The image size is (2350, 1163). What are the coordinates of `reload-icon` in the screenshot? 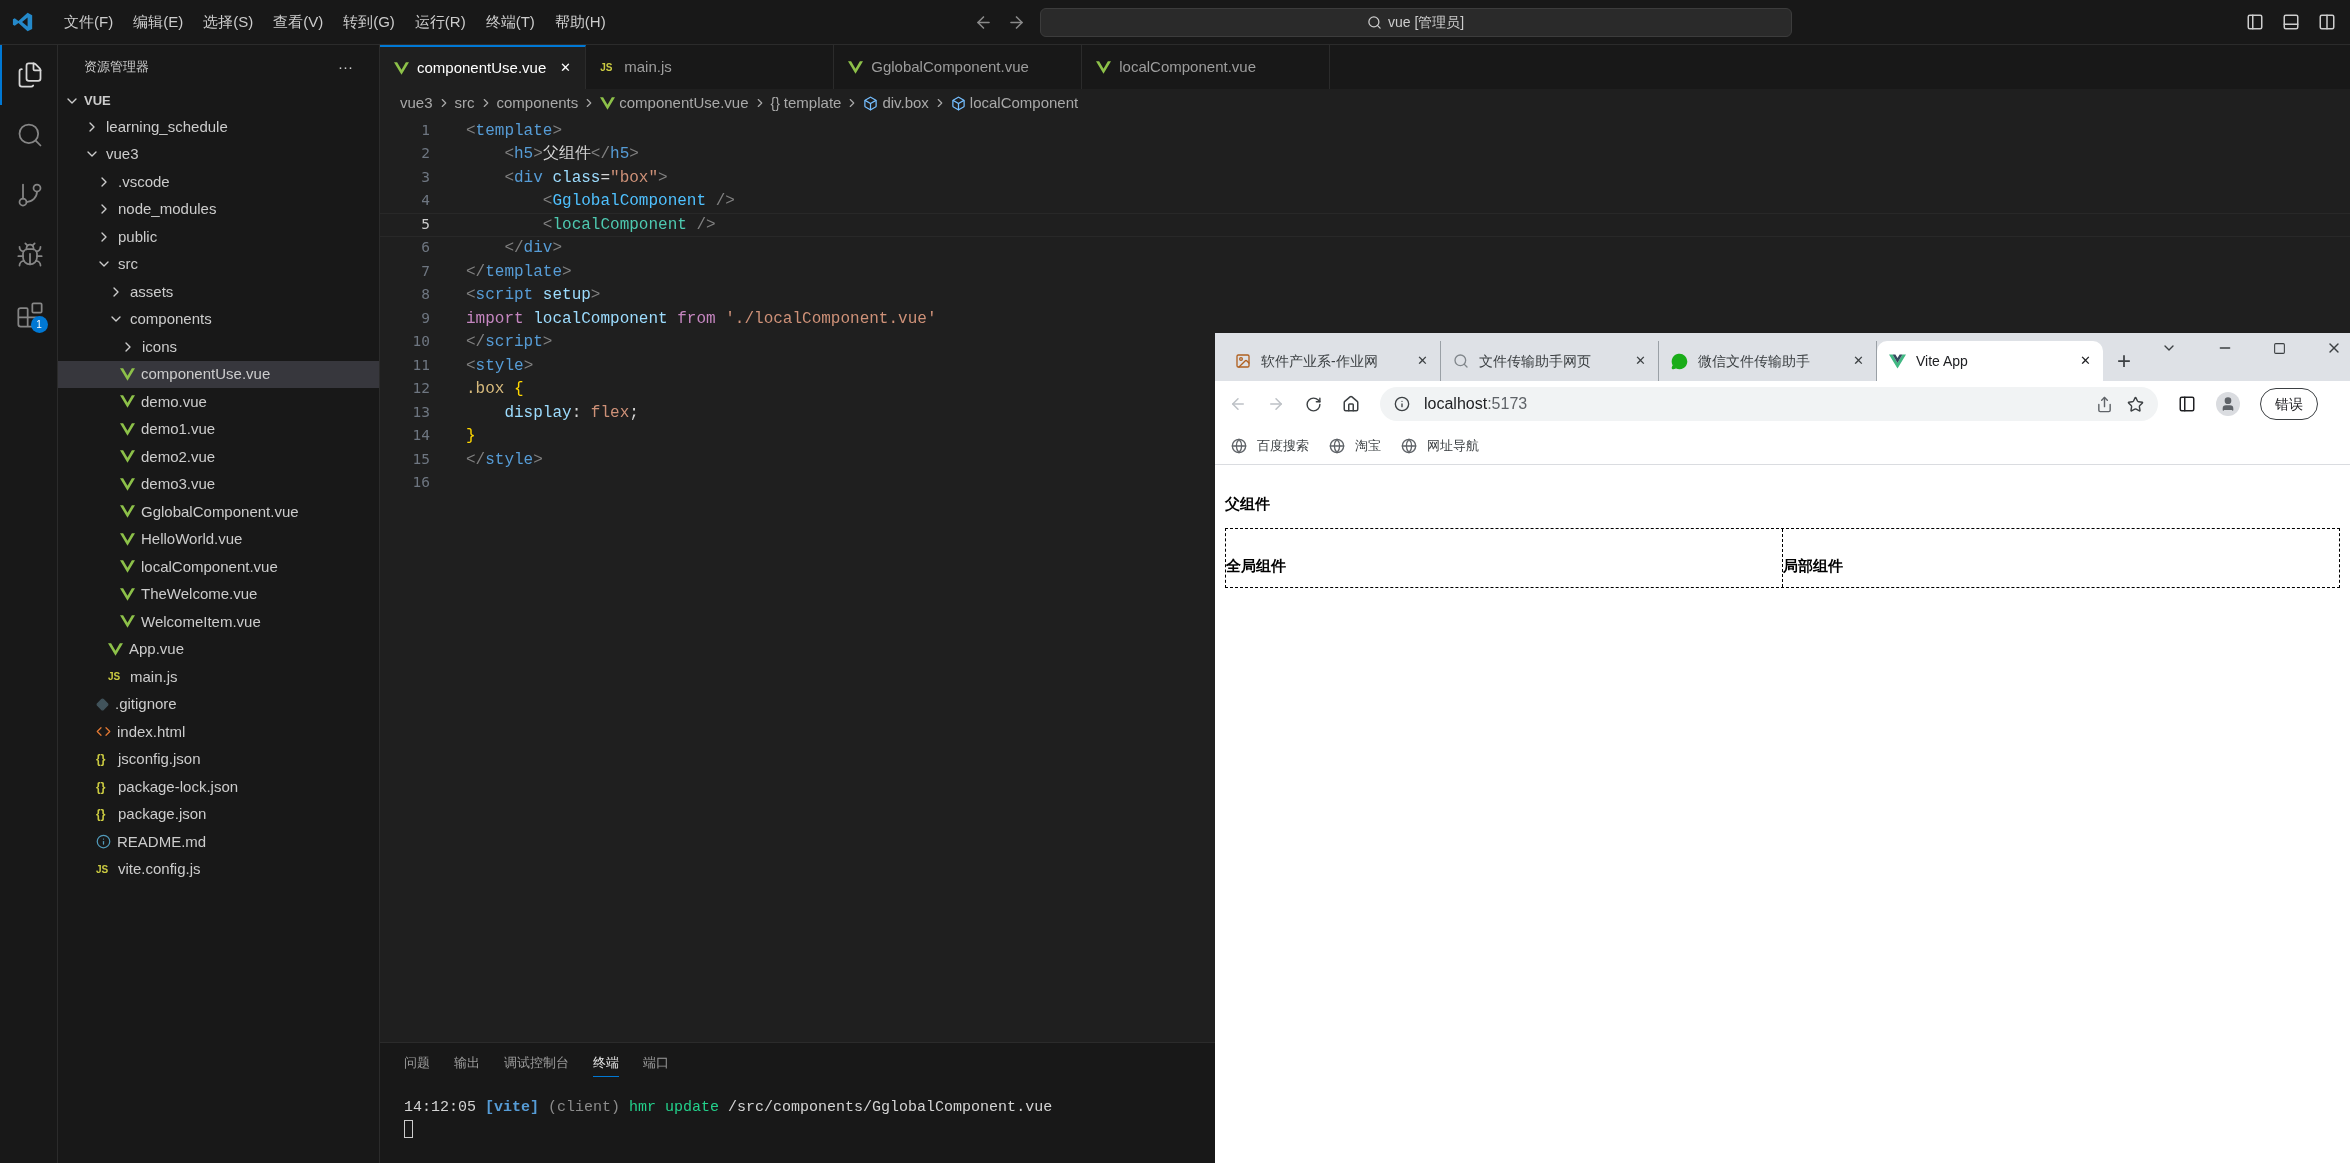 It's located at (1313, 404).